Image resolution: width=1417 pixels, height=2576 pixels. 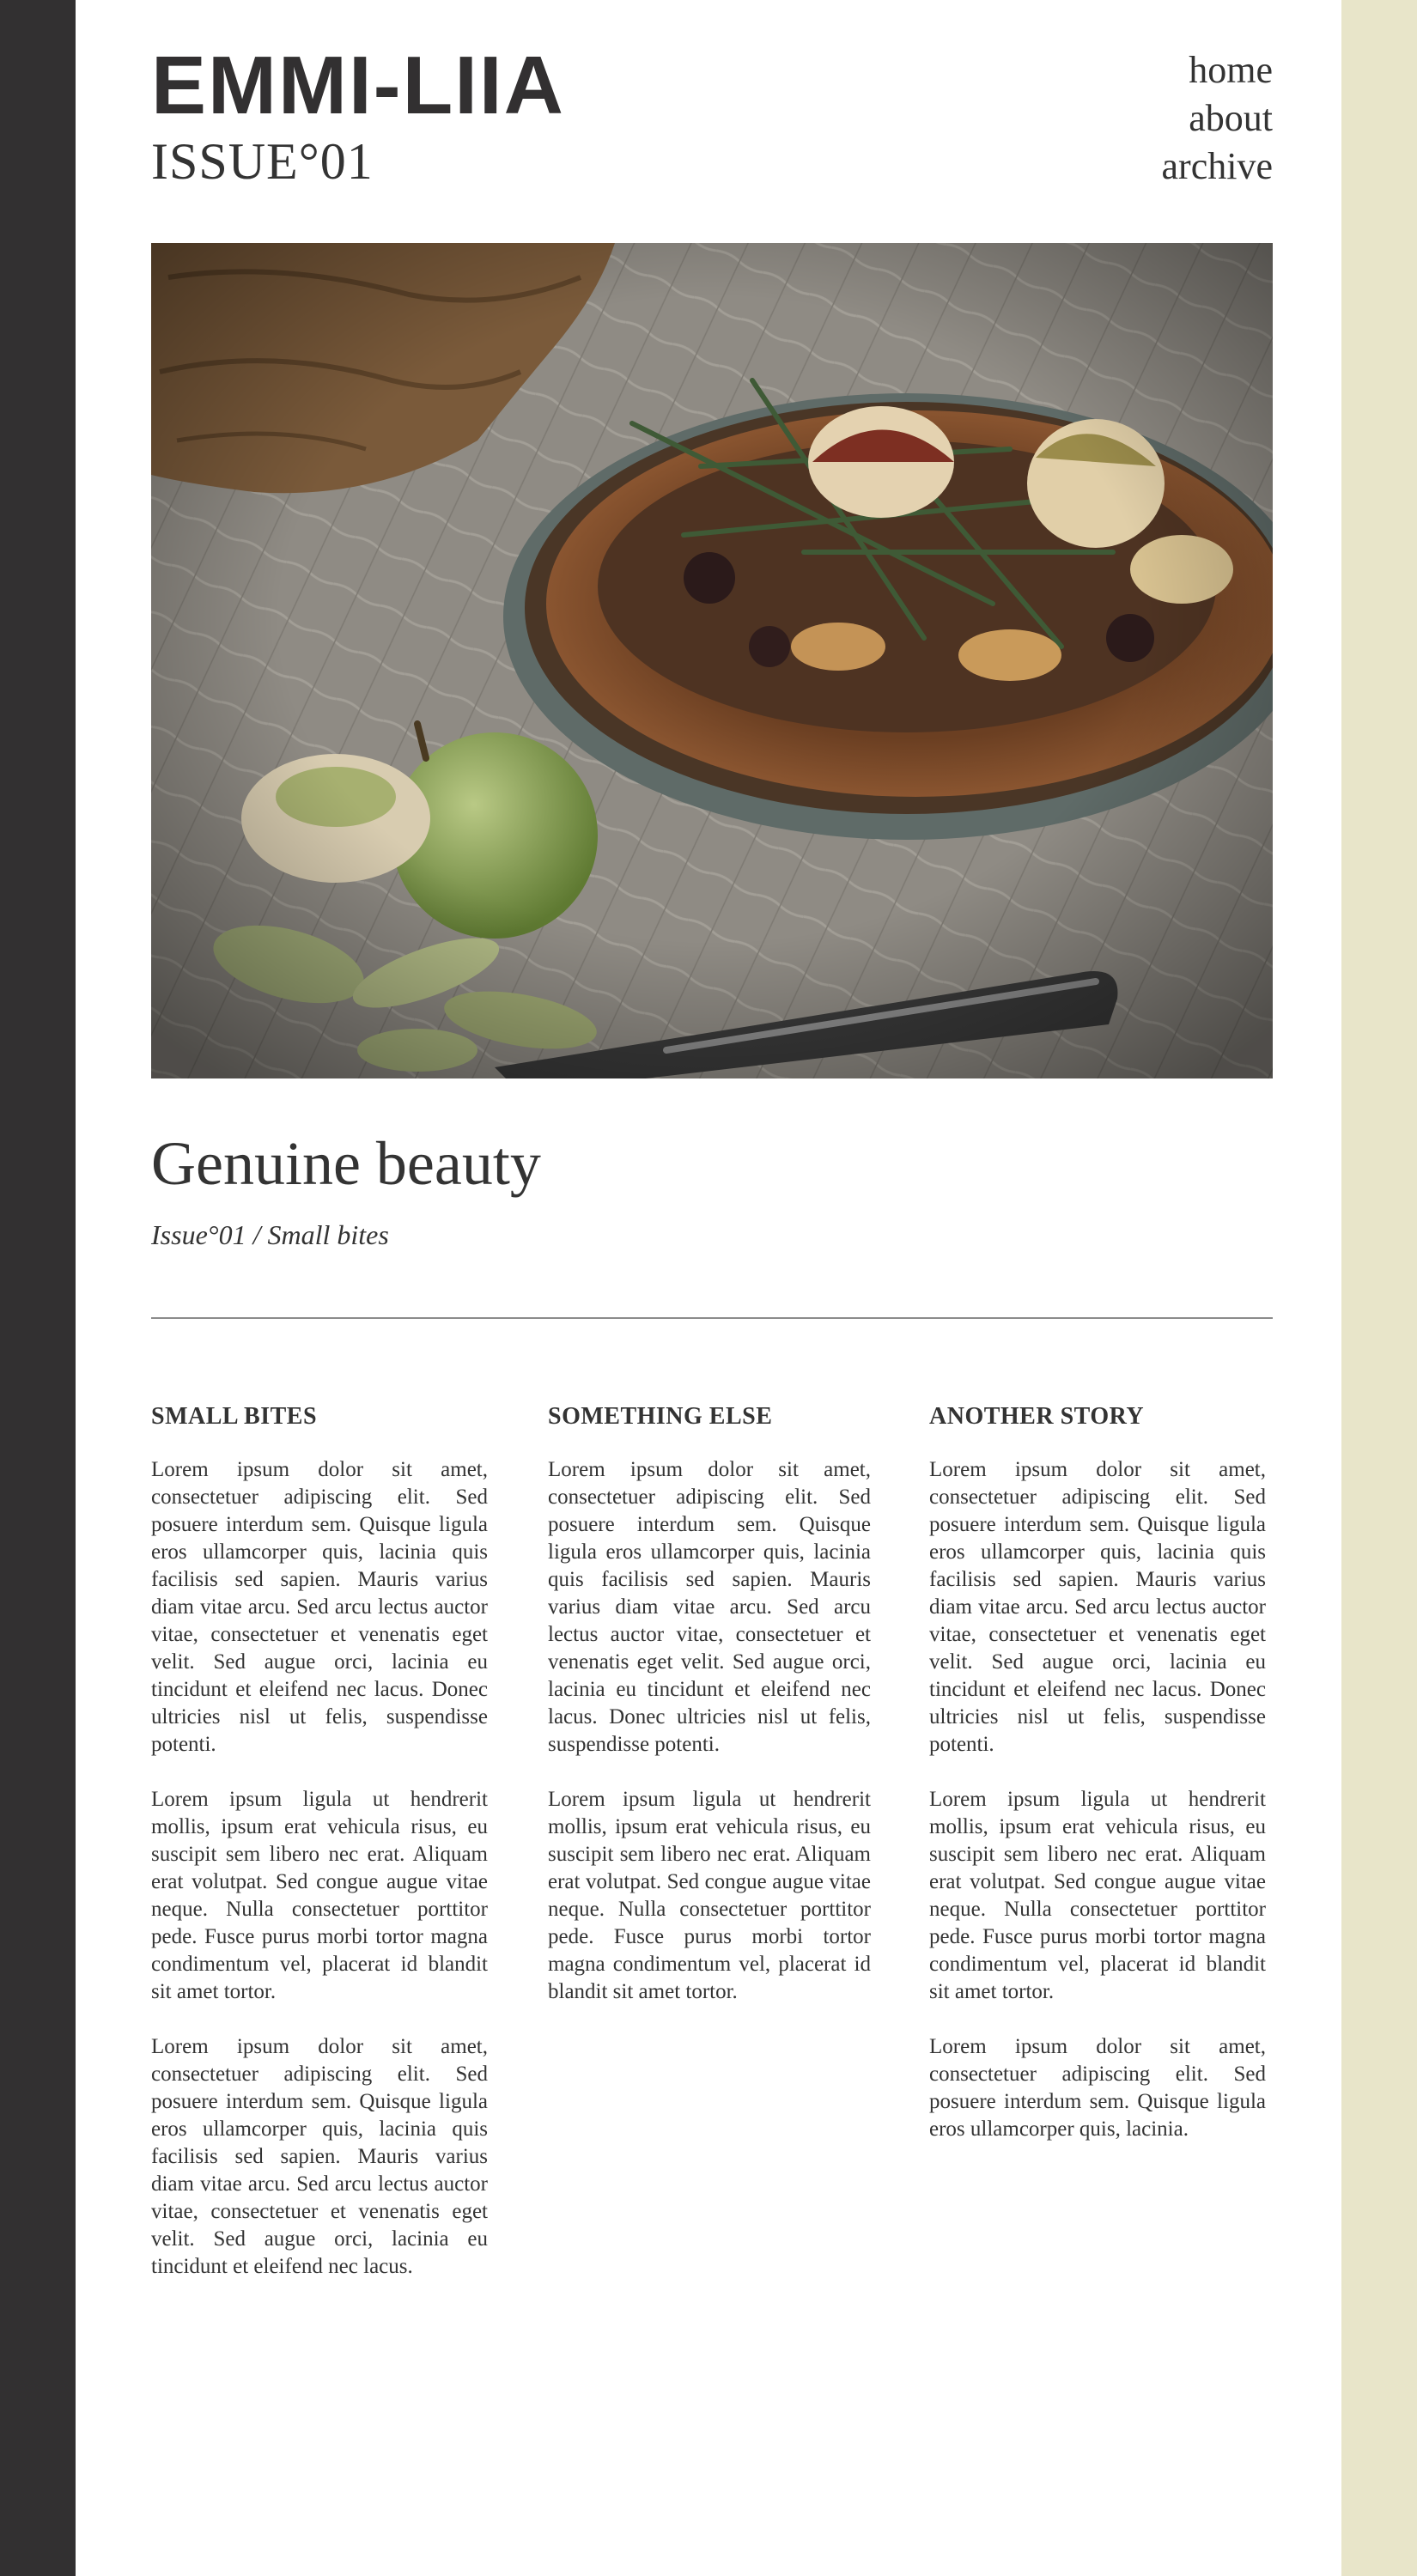 What do you see at coordinates (270, 1235) in the screenshot?
I see `article-subtitle: Issue°01 / Small bites` at bounding box center [270, 1235].